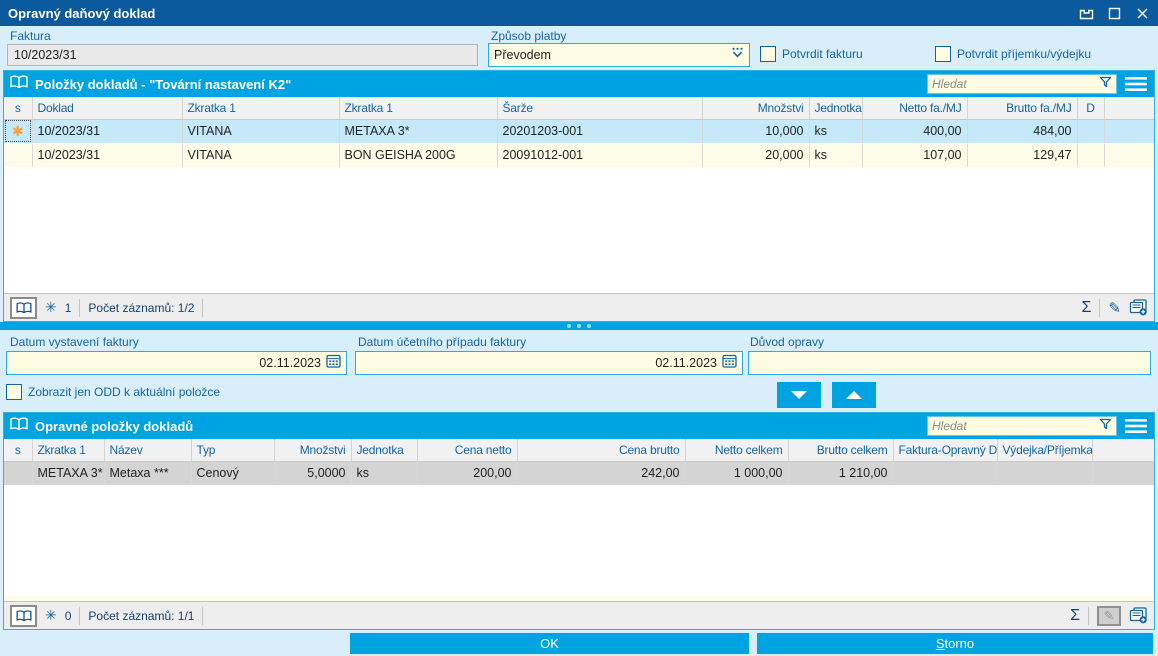 The image size is (1158, 656). What do you see at coordinates (242, 55) in the screenshot?
I see `faktura-input` at bounding box center [242, 55].